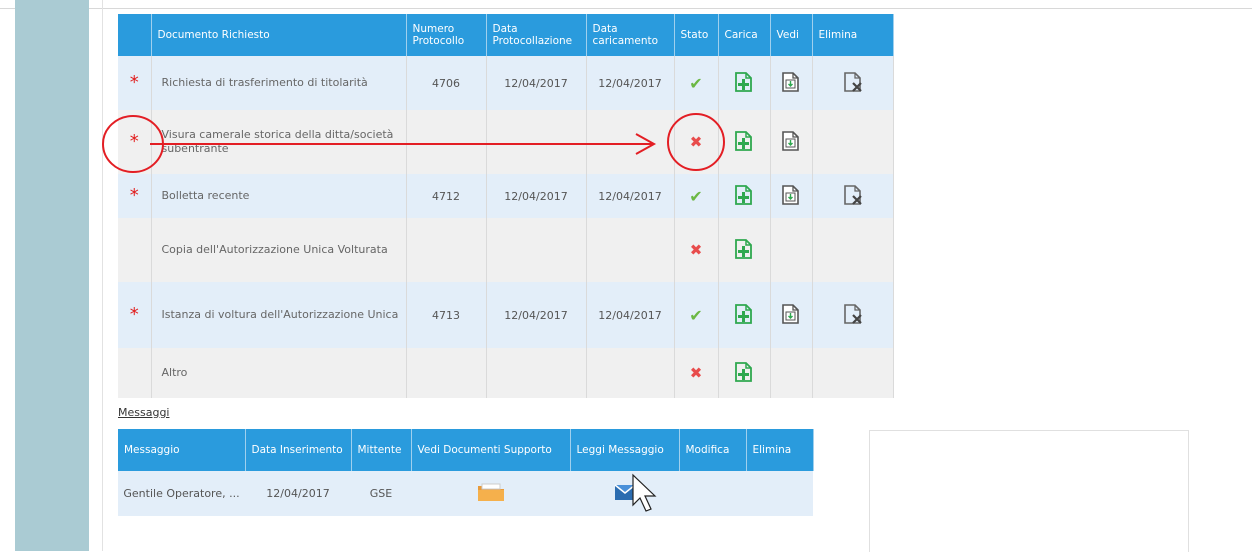  Describe the element at coordinates (713, 450) in the screenshot. I see `header-modifica: Modifica` at that location.